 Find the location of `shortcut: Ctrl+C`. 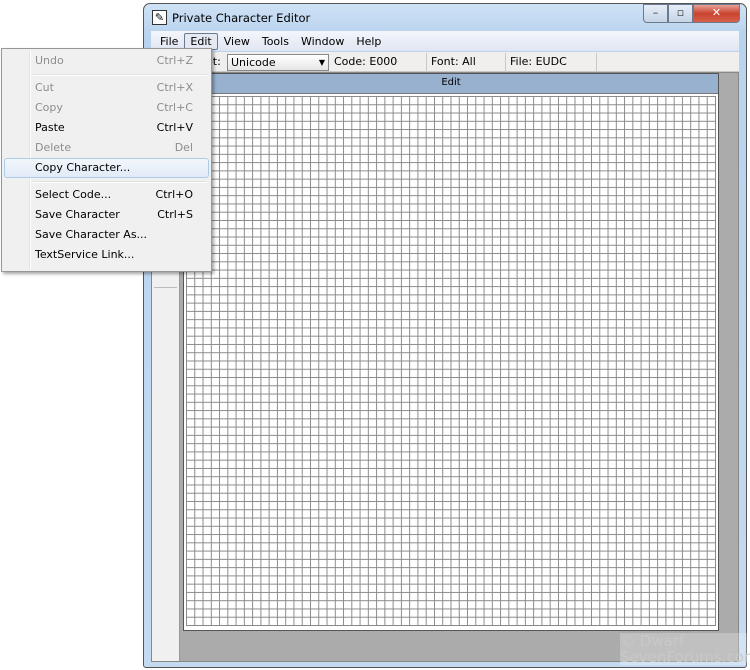

shortcut: Ctrl+C is located at coordinates (174, 107).